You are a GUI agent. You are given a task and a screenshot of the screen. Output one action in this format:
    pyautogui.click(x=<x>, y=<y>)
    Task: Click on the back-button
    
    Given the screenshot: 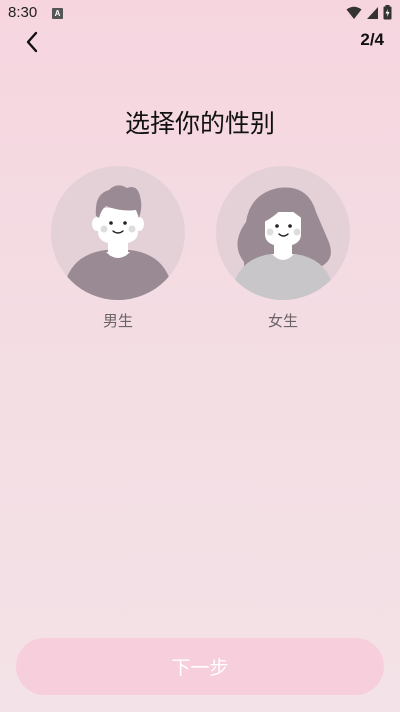 What is the action you would take?
    pyautogui.click(x=32, y=42)
    